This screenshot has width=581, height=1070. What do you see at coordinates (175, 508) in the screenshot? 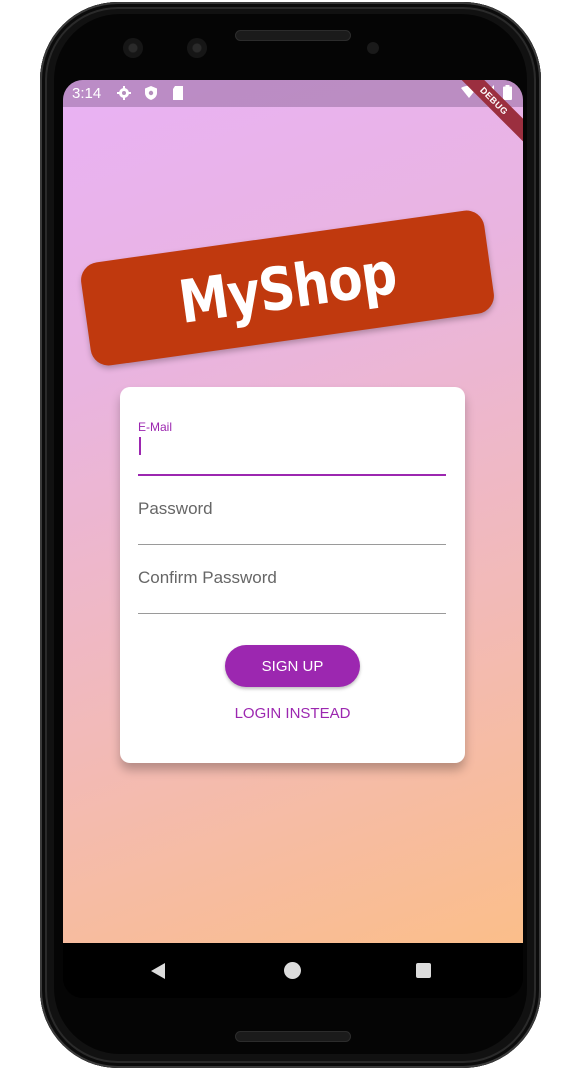
I see `password-placeholder: Password` at bounding box center [175, 508].